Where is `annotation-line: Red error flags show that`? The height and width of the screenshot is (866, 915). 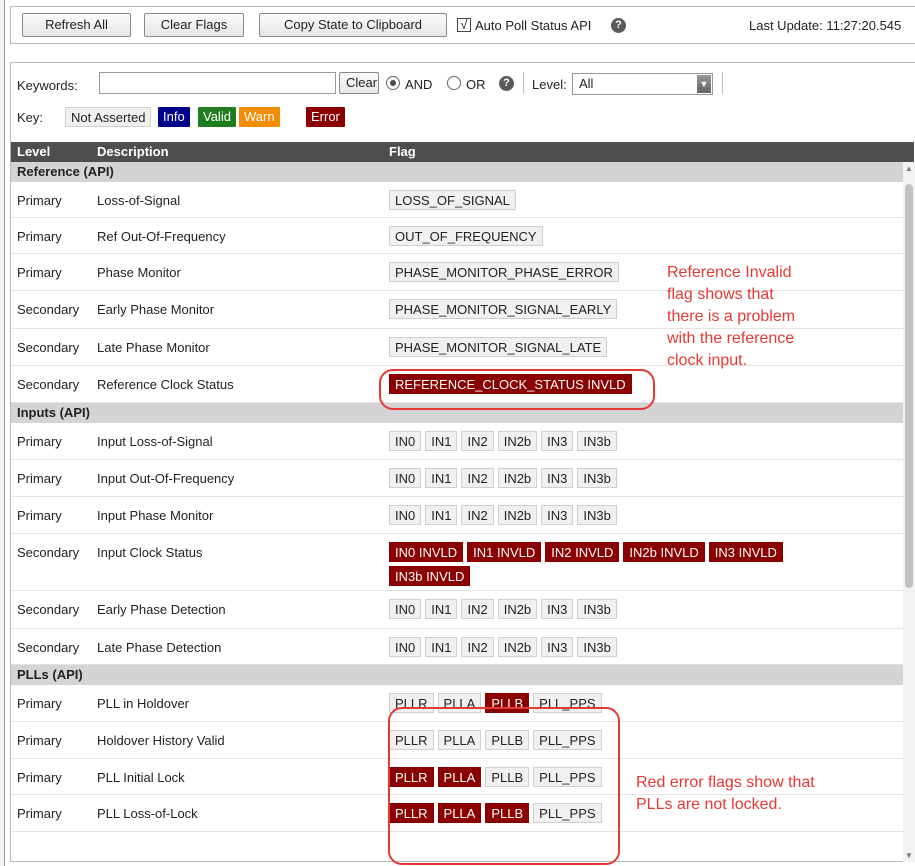
annotation-line: Red error flags show that is located at coordinates (725, 782).